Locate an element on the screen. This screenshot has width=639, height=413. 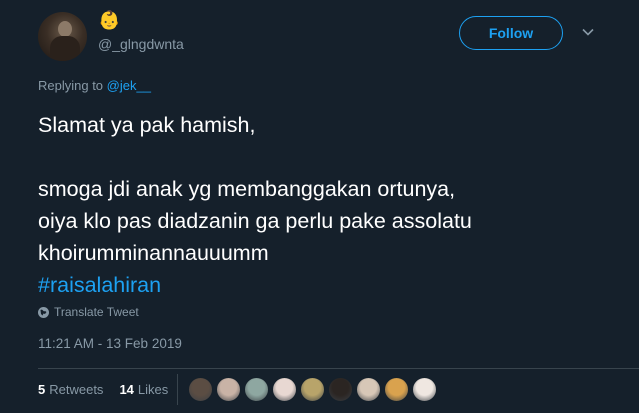
retweets-label: Retweets is located at coordinates (76, 389).